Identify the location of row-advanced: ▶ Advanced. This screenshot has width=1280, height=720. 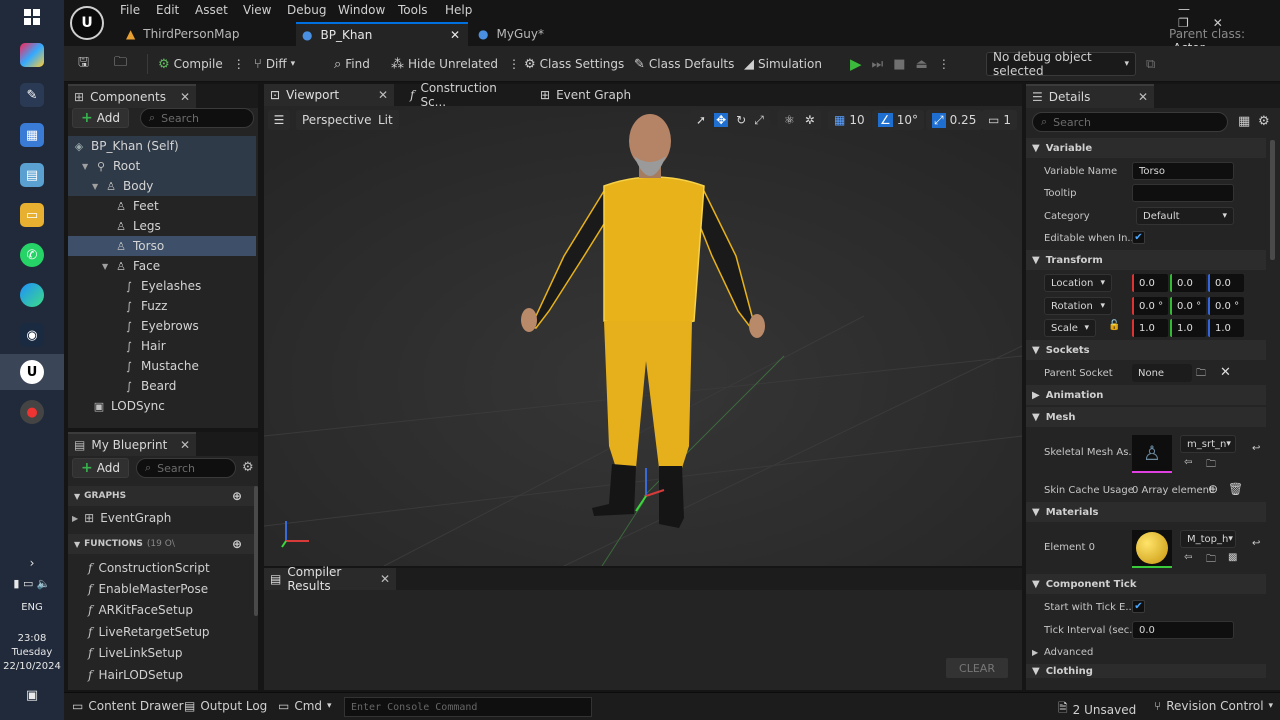
(1146, 652).